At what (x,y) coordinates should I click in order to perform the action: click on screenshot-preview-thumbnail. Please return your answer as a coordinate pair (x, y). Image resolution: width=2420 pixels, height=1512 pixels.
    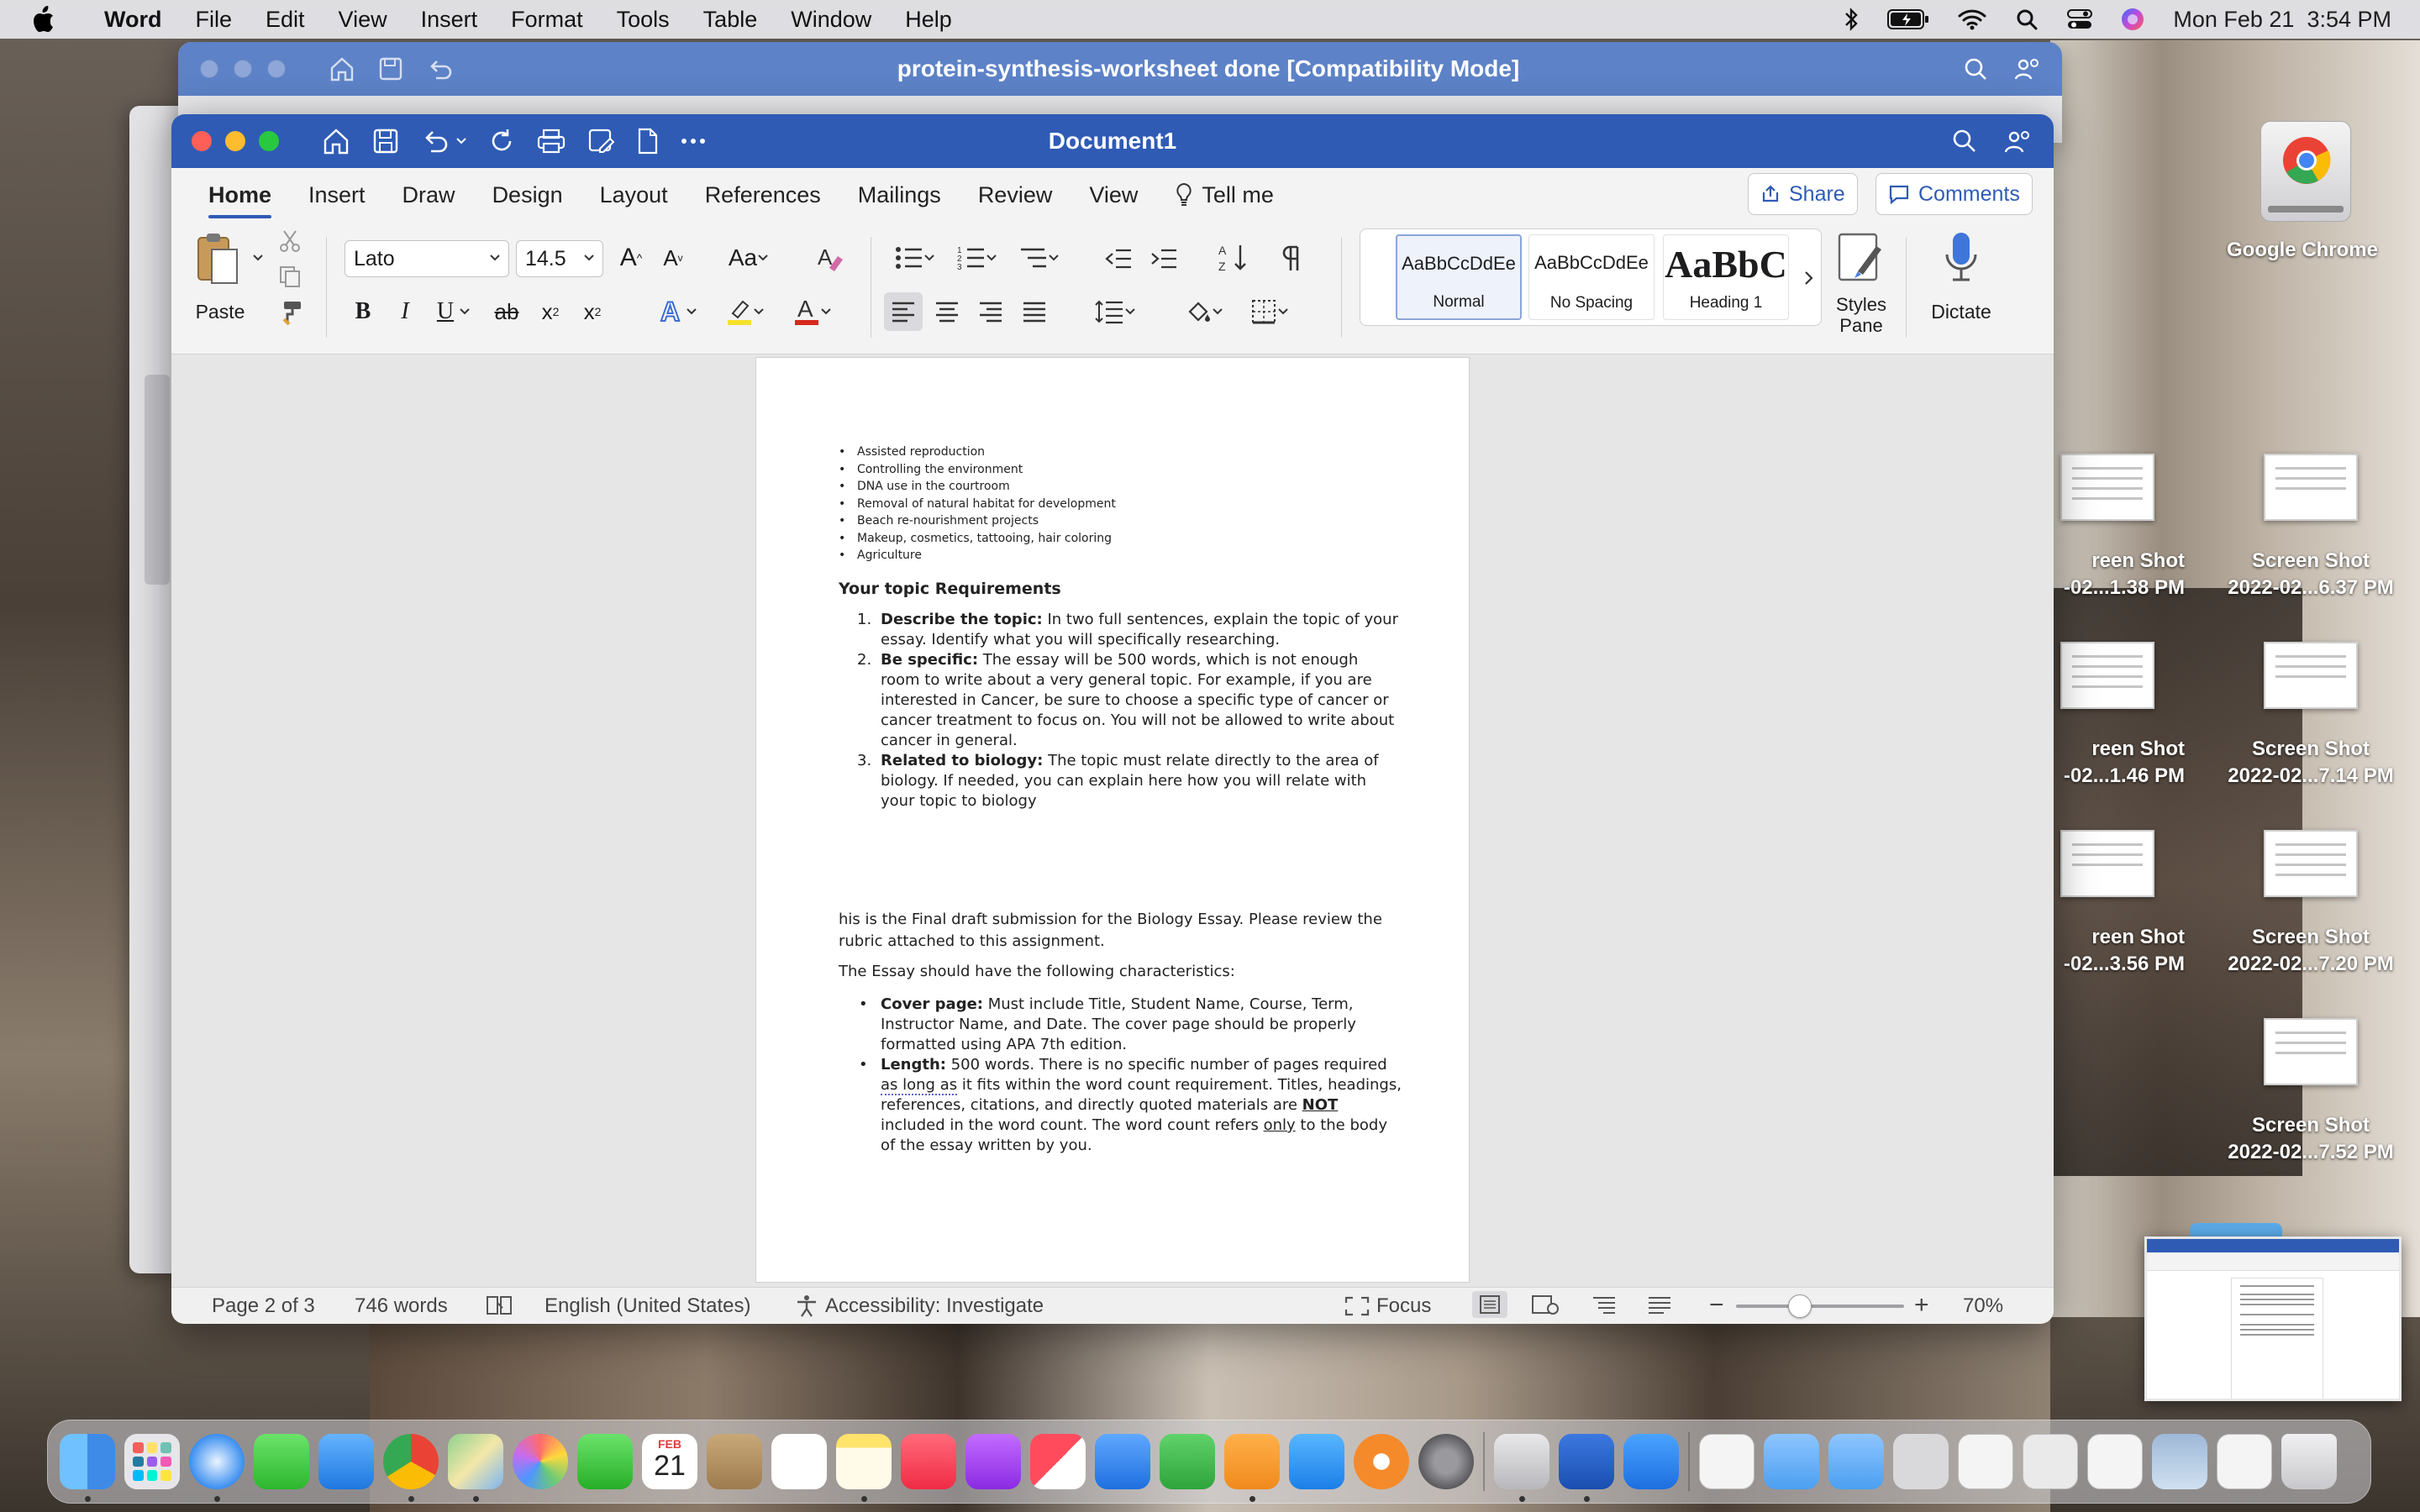
    Looking at the image, I should click on (2273, 1318).